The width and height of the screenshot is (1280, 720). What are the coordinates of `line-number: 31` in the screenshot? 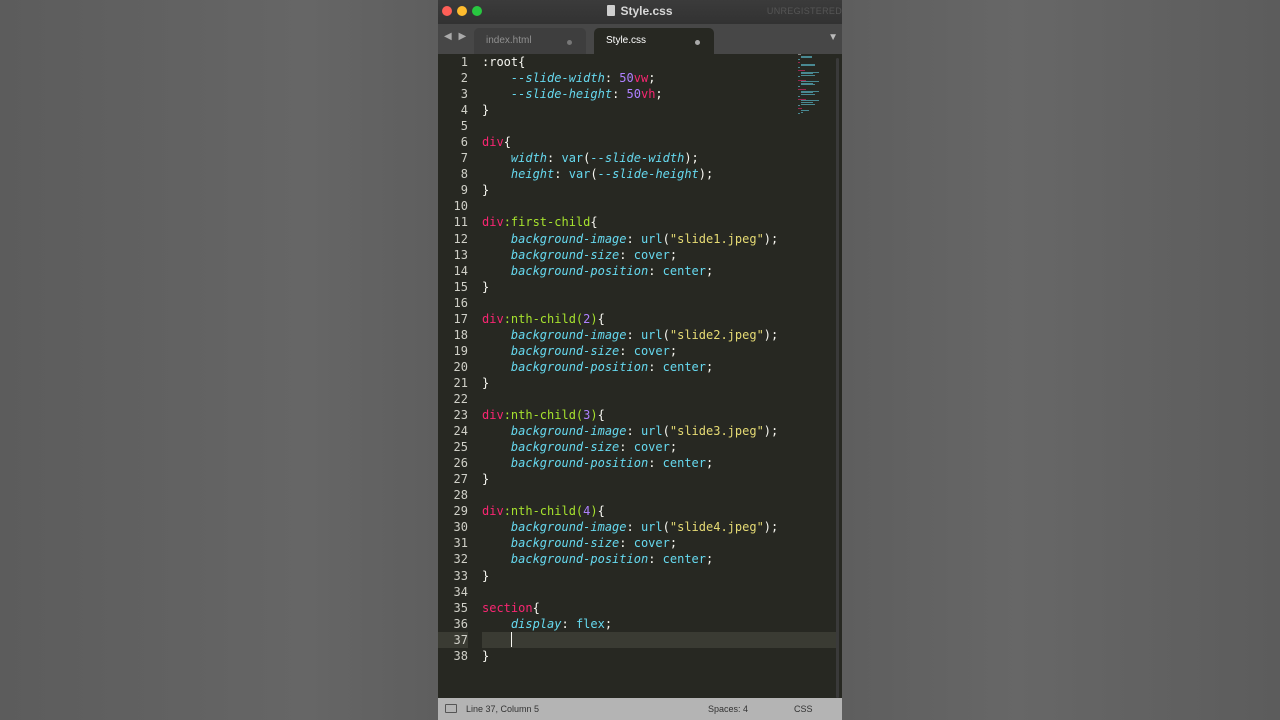 It's located at (460, 543).